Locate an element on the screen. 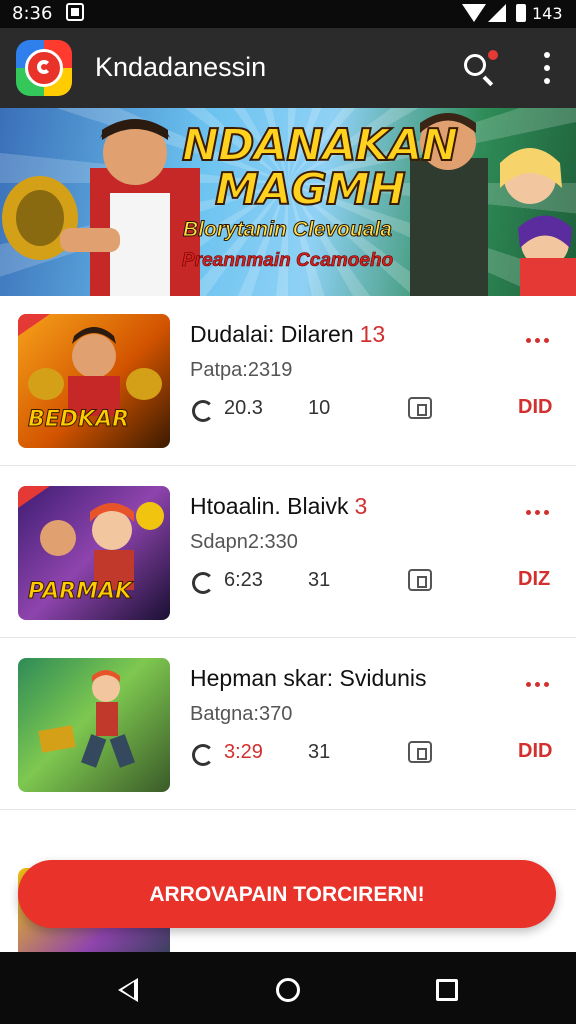  app-logo is located at coordinates (44, 68).